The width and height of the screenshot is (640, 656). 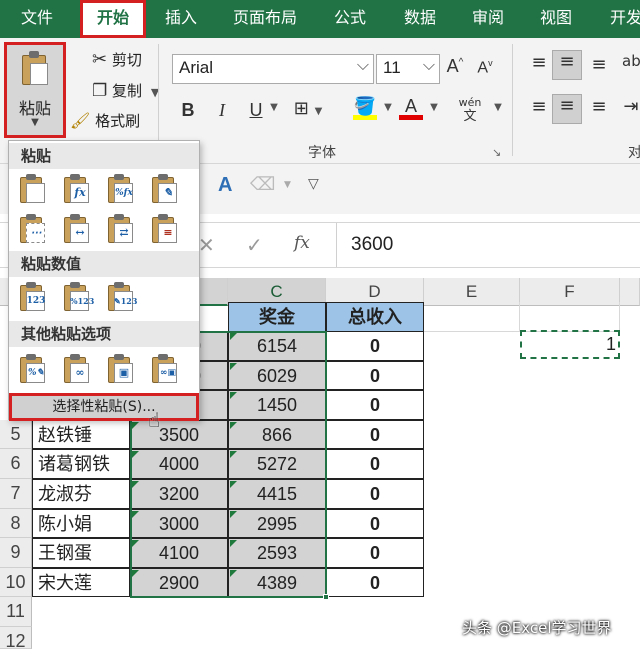 I want to click on grid-cell-c: 6154, so click(x=277, y=346).